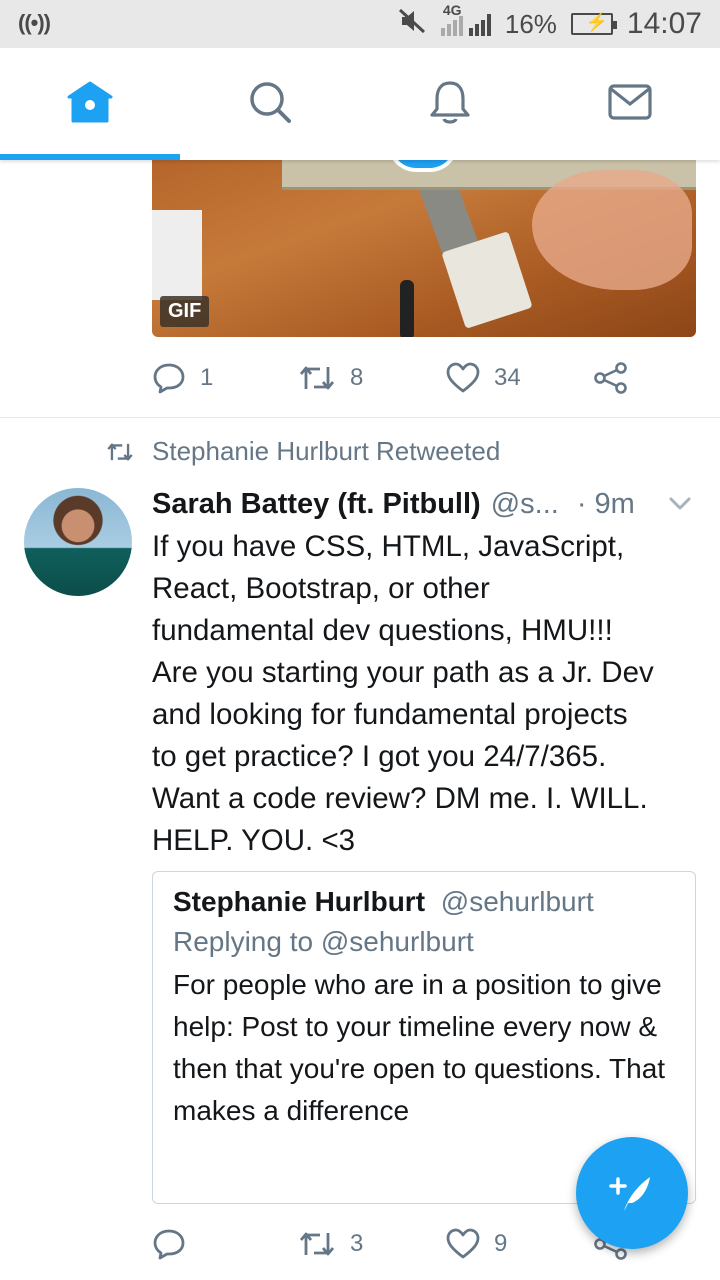 The width and height of the screenshot is (720, 1280). I want to click on battery-icon: ⚡, so click(593, 23).